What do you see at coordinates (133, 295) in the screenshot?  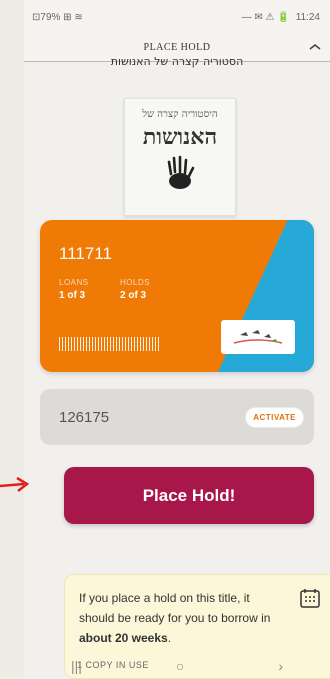 I see `holds-value: 2 of 3` at bounding box center [133, 295].